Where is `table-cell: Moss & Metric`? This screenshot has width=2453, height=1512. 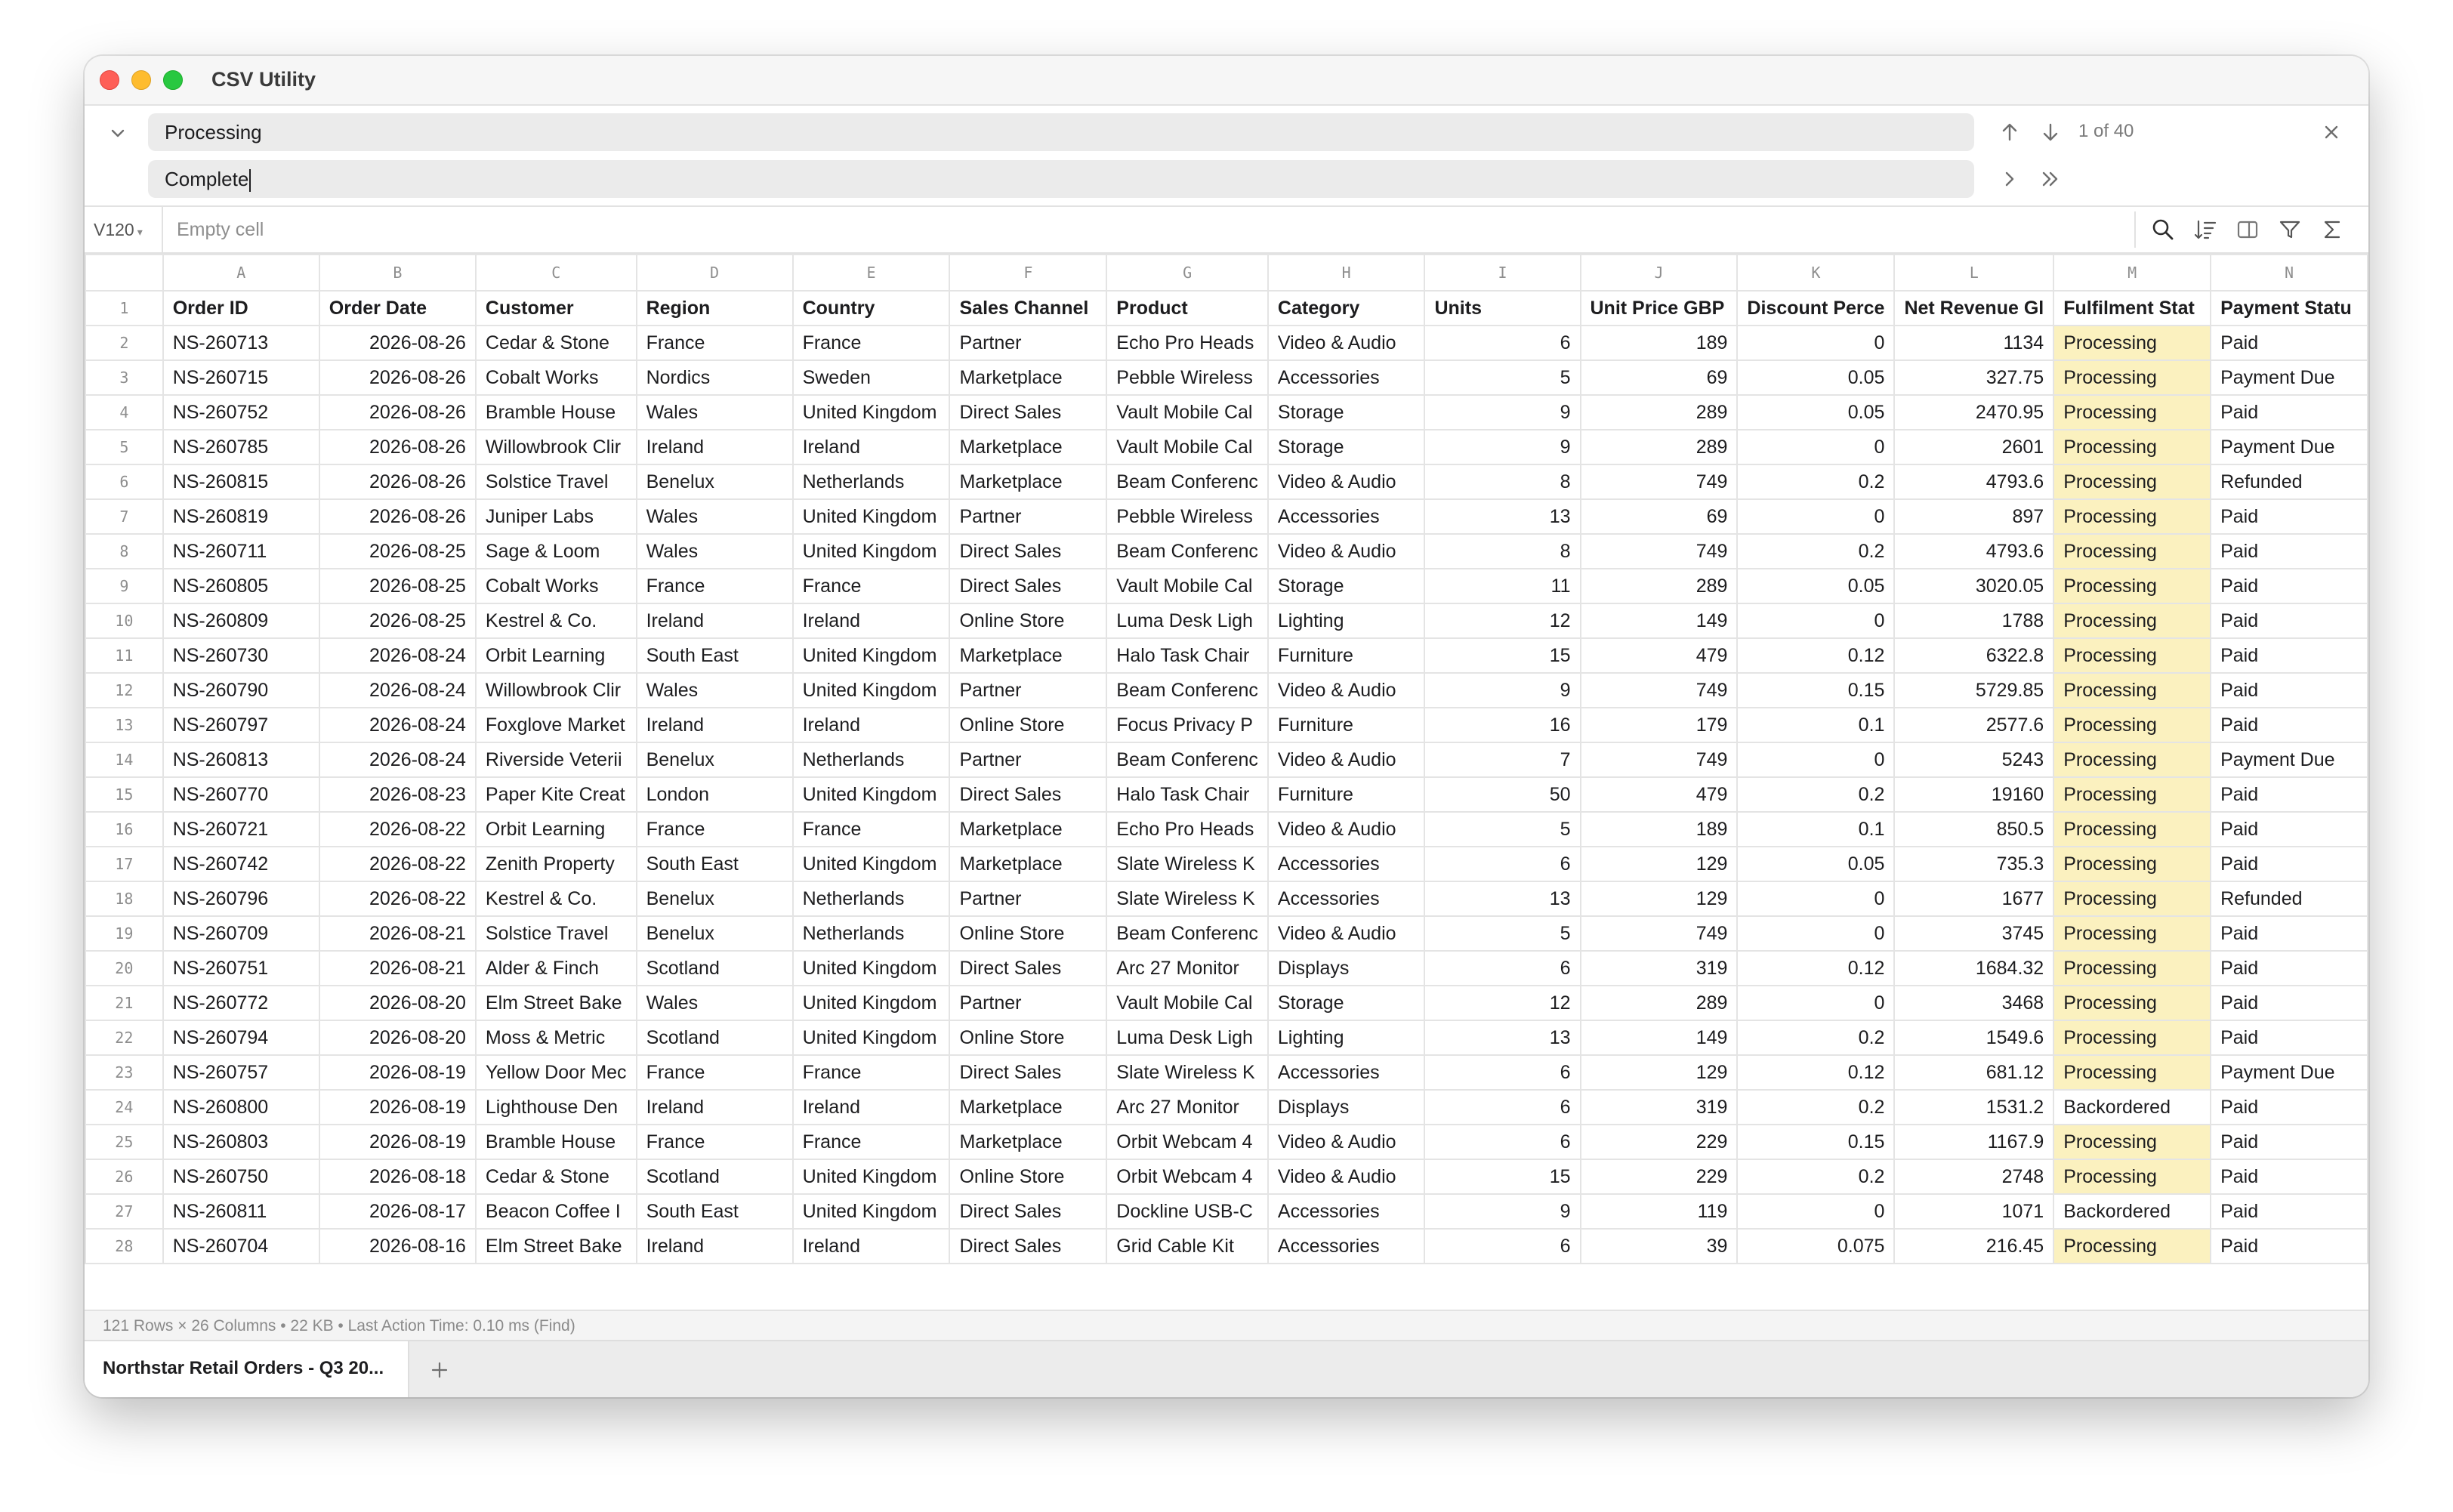 table-cell: Moss & Metric is located at coordinates (555, 1038).